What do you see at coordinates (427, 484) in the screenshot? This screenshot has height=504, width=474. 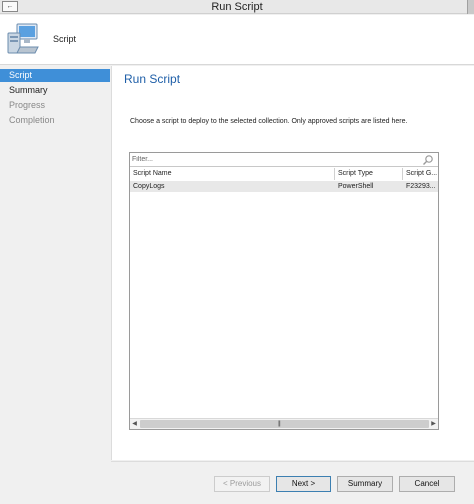 I see `cancel-button: Cancel` at bounding box center [427, 484].